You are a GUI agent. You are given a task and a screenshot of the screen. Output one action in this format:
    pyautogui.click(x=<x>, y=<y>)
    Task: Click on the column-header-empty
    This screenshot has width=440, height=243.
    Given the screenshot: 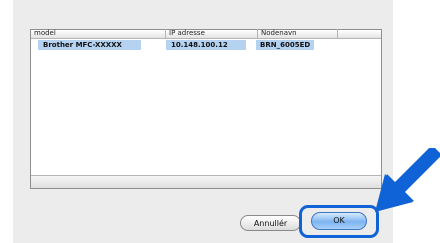 What is the action you would take?
    pyautogui.click(x=359, y=33)
    